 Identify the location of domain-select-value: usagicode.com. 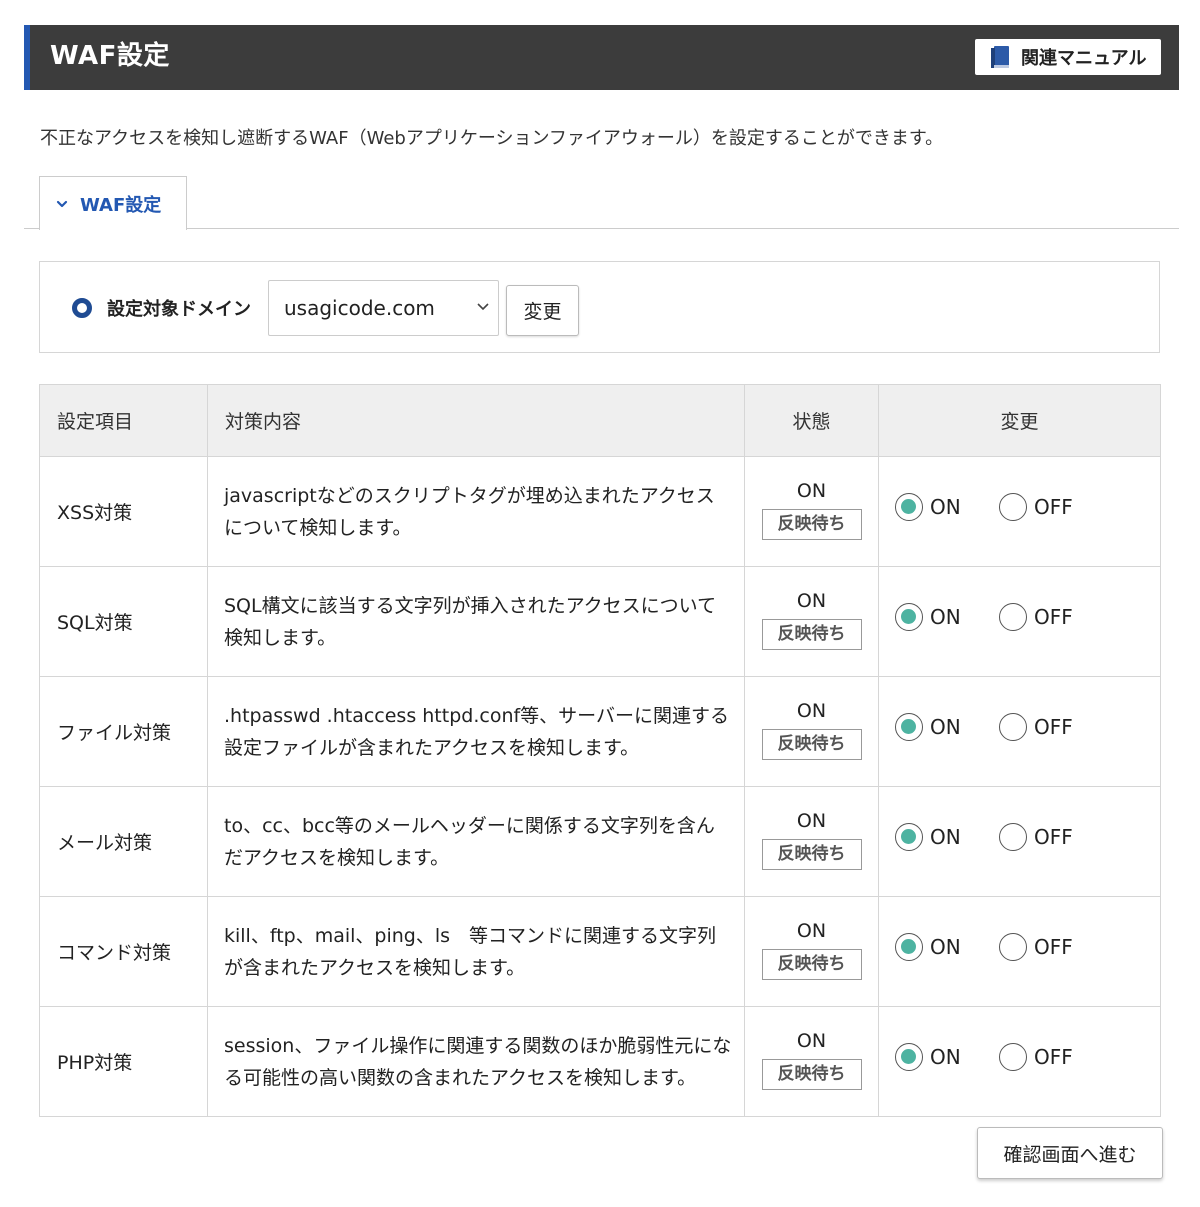
(359, 308).